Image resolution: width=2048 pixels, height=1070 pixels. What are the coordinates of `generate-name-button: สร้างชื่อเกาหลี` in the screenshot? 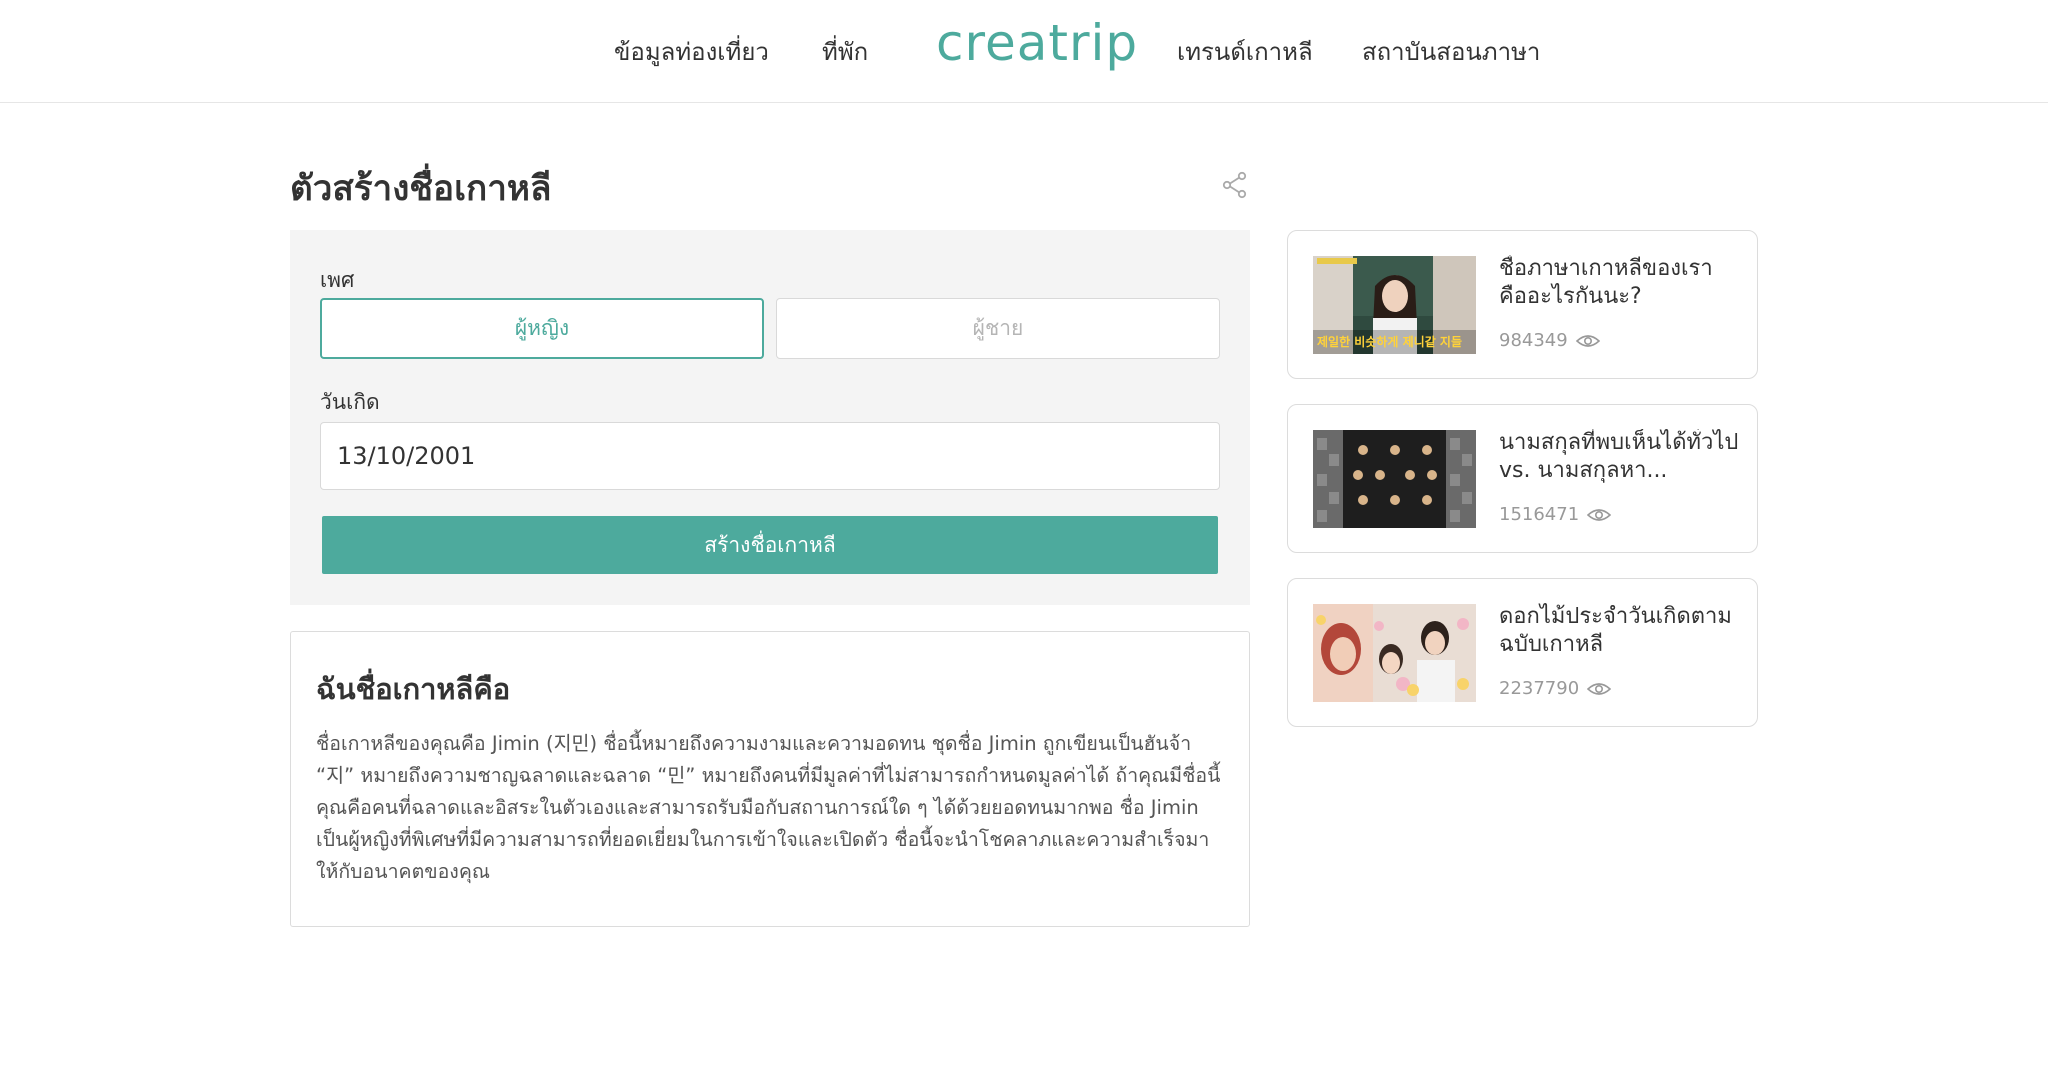 It's located at (770, 545).